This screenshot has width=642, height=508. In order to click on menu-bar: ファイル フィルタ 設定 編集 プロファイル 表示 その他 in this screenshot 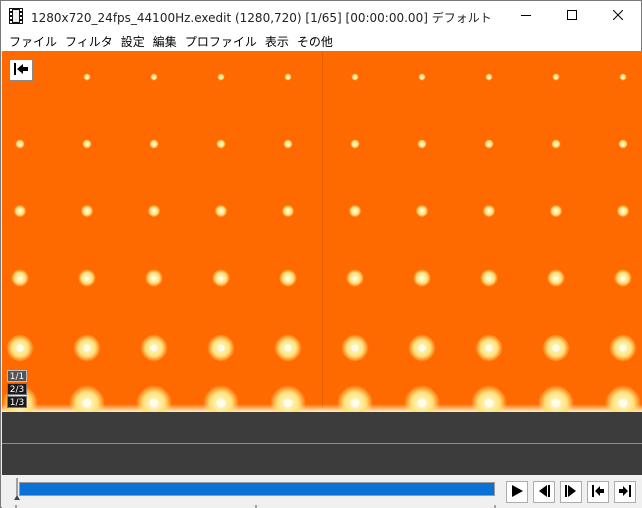, I will do `click(321, 41)`.